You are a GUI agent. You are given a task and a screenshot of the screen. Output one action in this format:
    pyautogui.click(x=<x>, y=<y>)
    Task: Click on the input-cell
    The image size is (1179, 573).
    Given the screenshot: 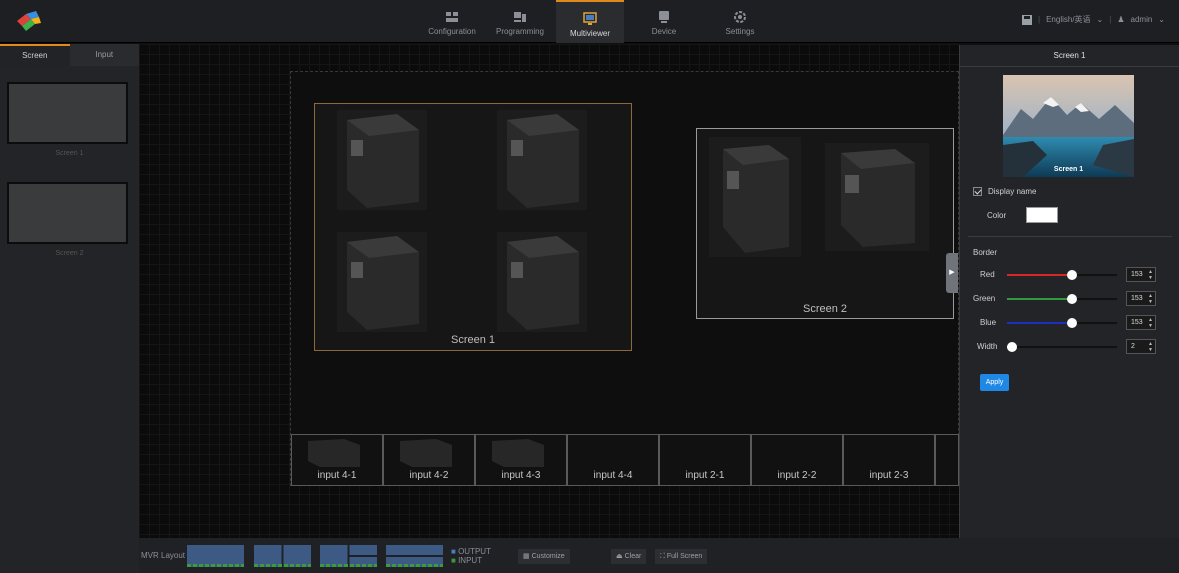 What is the action you would take?
    pyautogui.click(x=947, y=460)
    